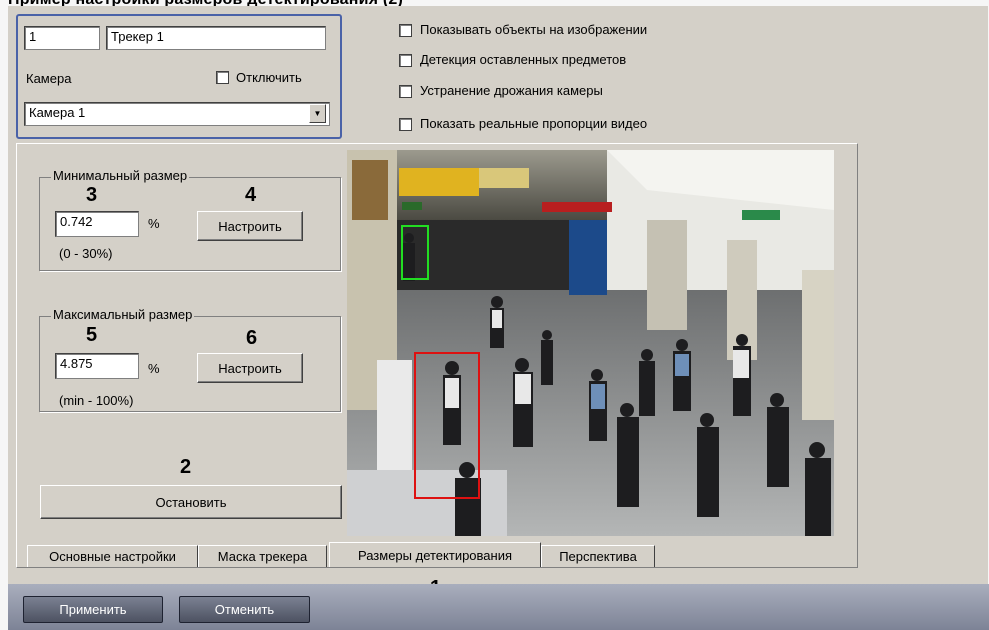 The image size is (989, 630). I want to click on tab-perspective: Перспектива, so click(598, 556).